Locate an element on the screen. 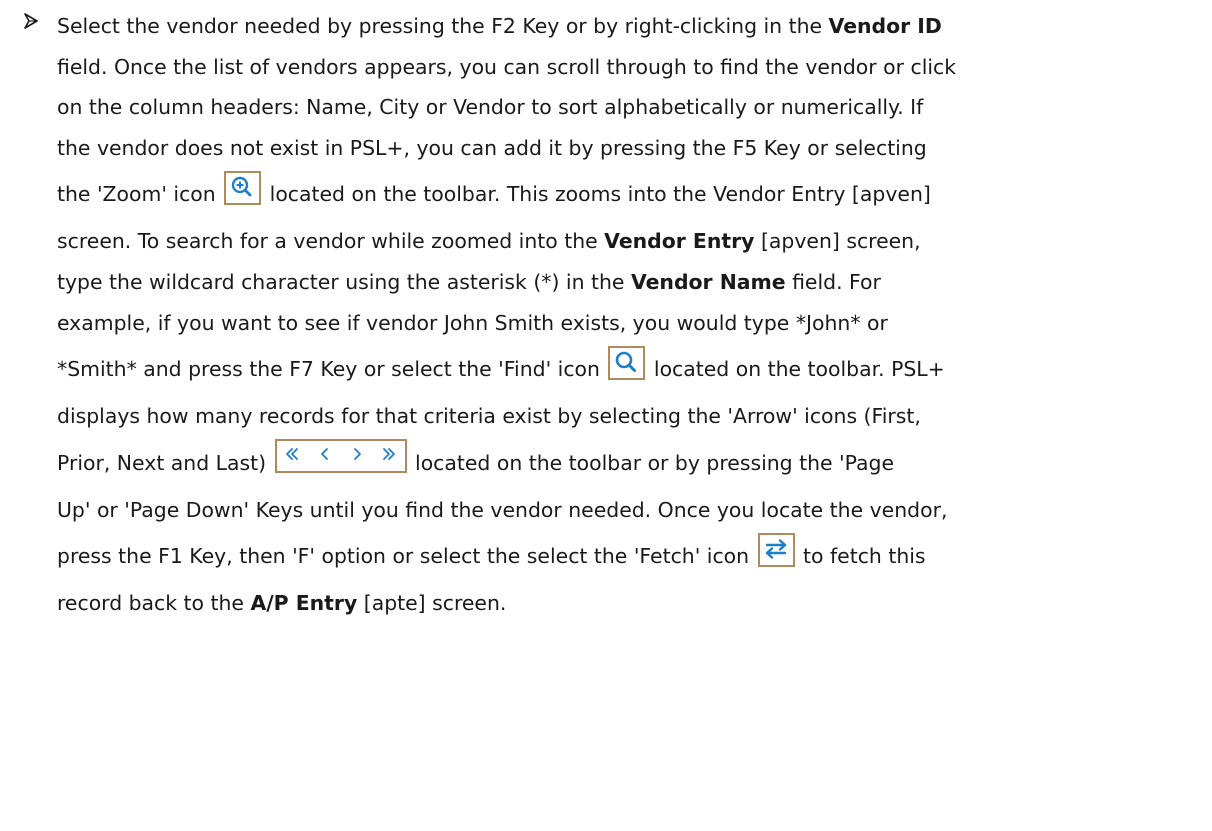 The width and height of the screenshot is (1212, 831). vendor-name-field-label: Vendor Name is located at coordinates (708, 281).